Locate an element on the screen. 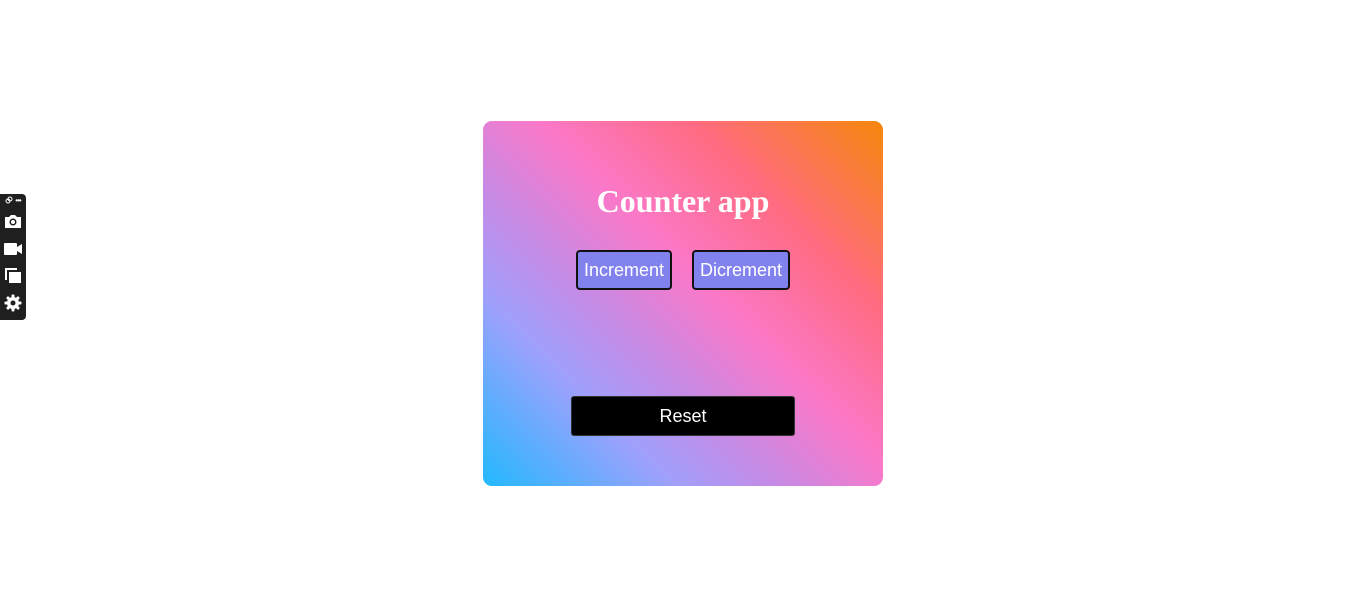  screenshot-button is located at coordinates (13, 221).